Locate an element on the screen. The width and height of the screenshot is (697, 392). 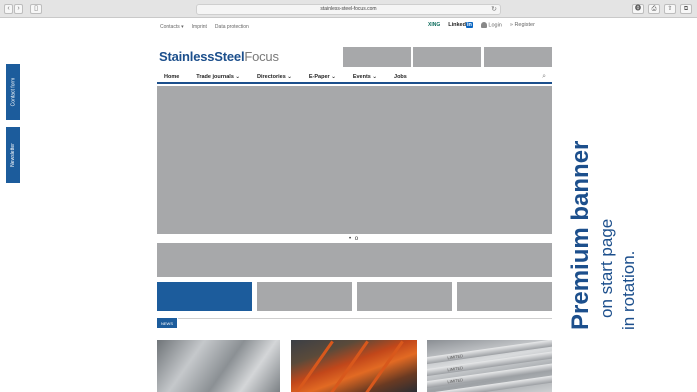
news-image-industrial is located at coordinates (354, 366).